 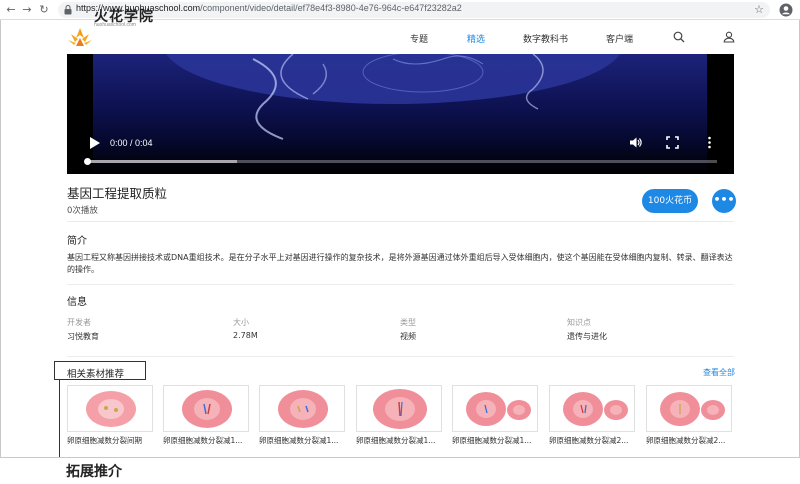 I want to click on info-knowledge-point: 知识点 遗传与进化, so click(x=647, y=329).